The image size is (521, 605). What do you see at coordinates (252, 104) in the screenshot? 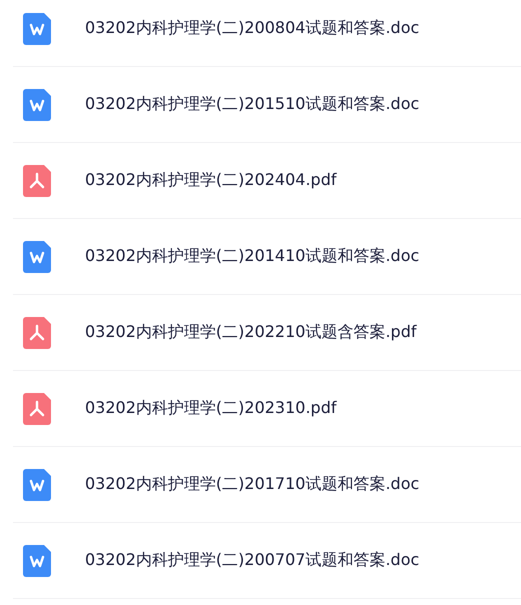
I see `file-name-link: 03202内科护理学(二)201510试题和答案.doc` at bounding box center [252, 104].